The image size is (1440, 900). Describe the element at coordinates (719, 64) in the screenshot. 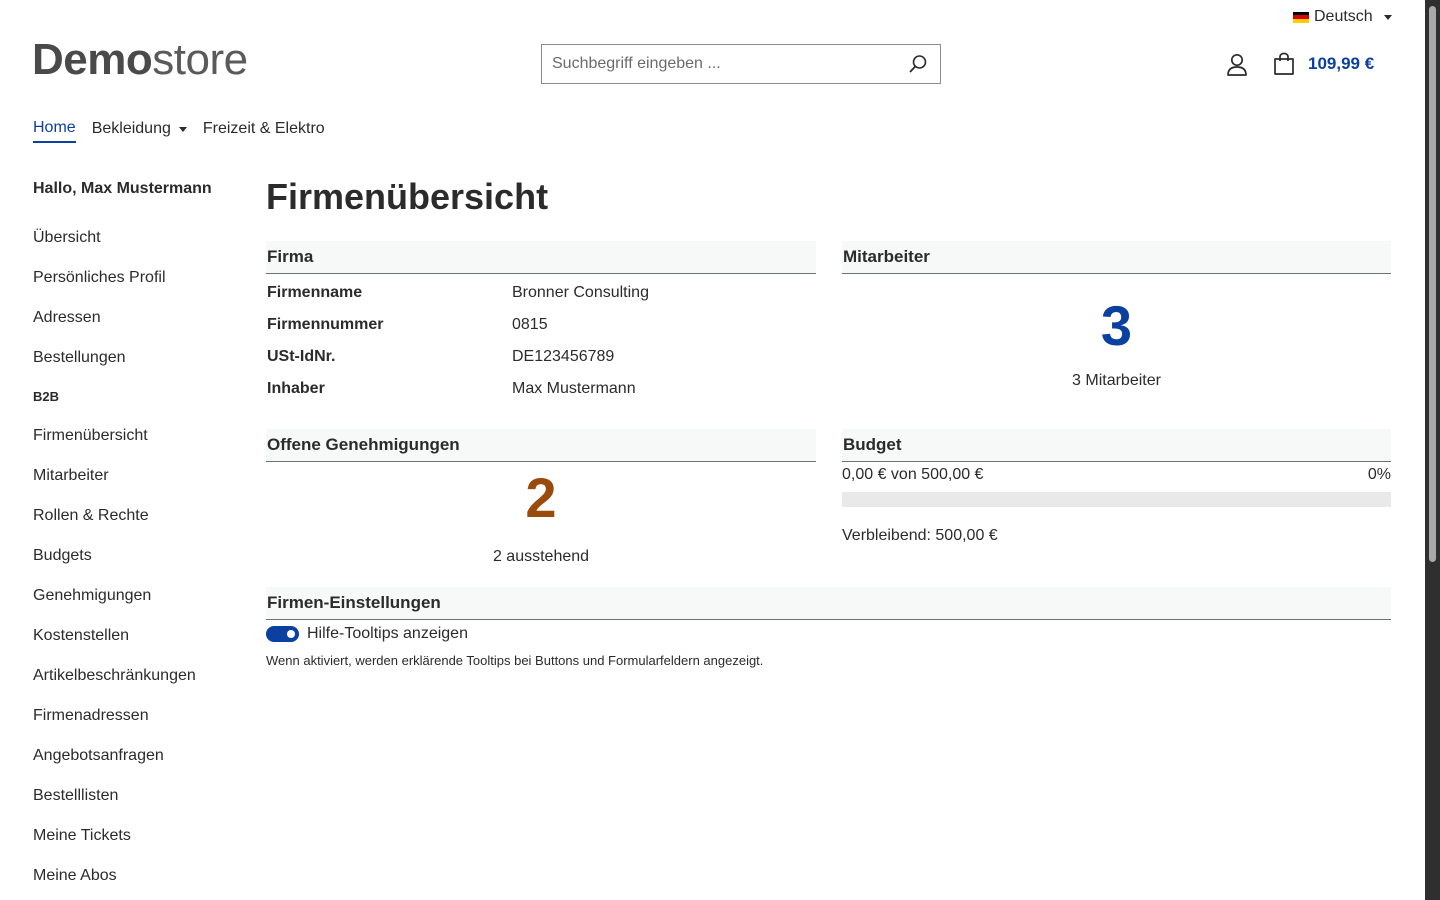

I see `search-input` at that location.